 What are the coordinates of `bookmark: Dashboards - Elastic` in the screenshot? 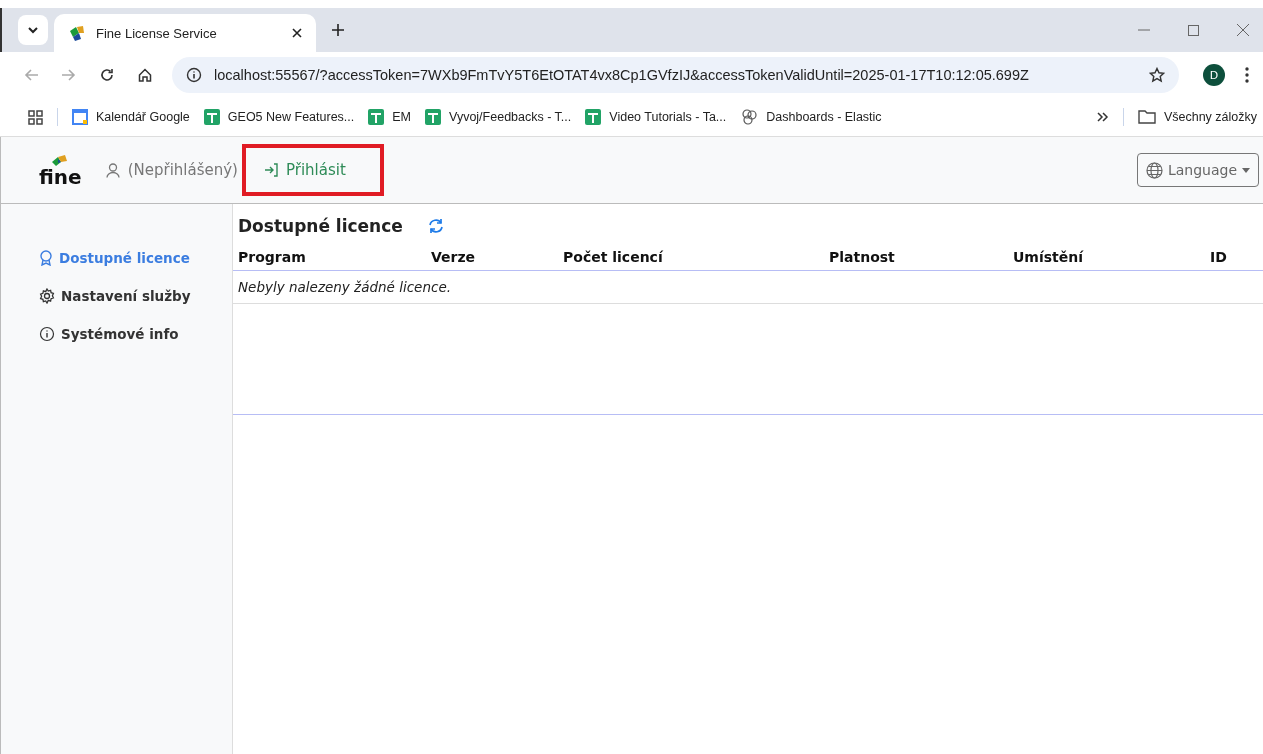 It's located at (811, 117).